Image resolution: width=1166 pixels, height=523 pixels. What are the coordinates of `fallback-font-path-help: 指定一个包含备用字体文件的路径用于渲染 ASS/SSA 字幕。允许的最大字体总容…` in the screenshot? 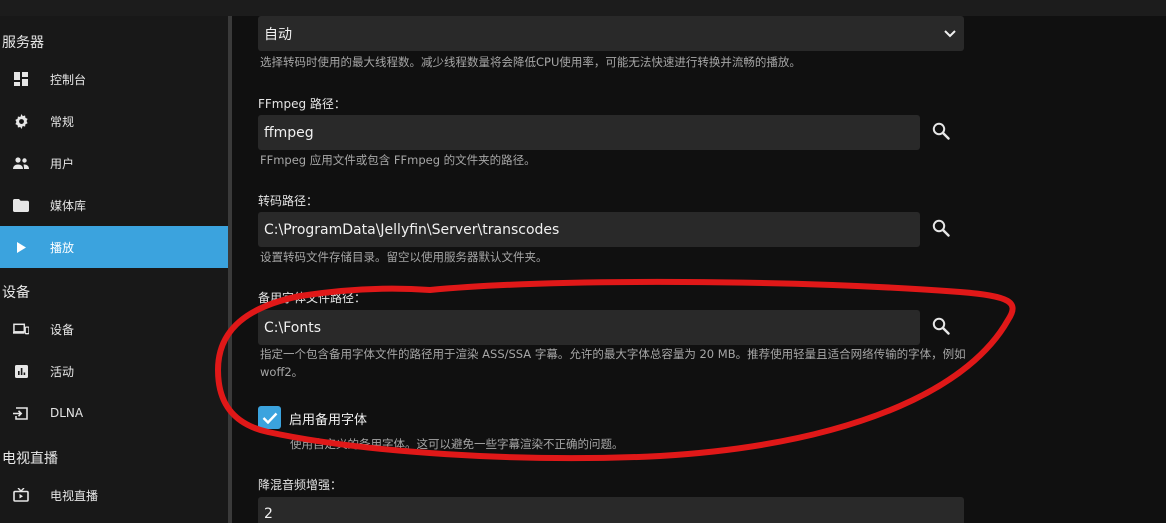 It's located at (613, 363).